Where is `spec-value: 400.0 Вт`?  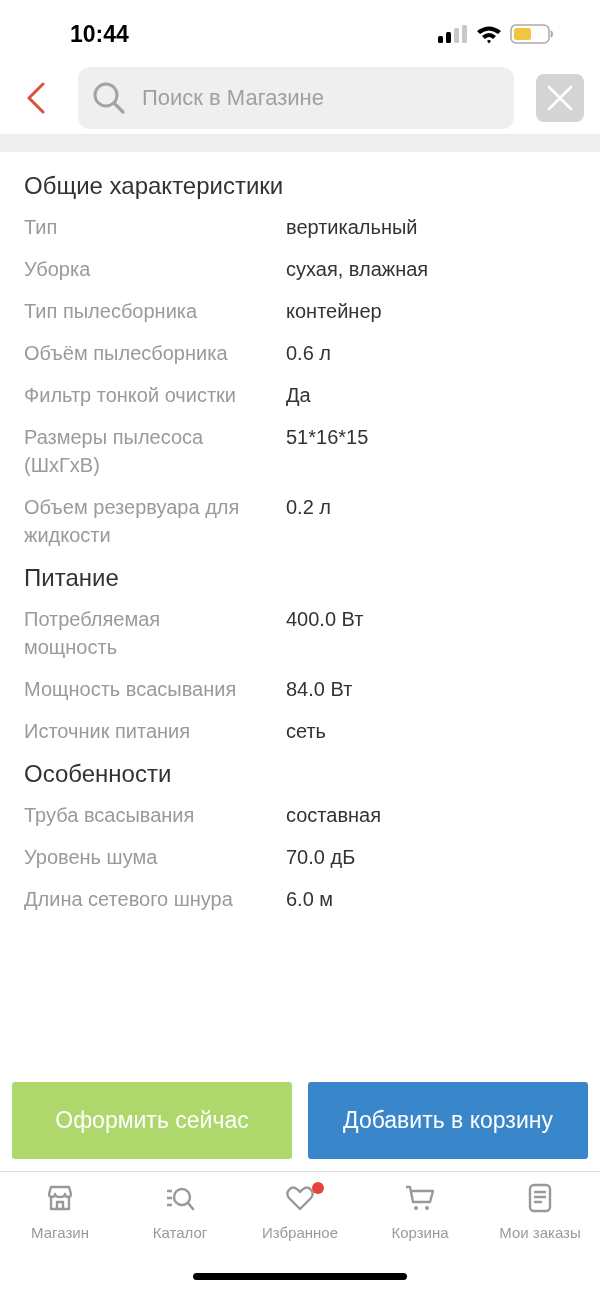
spec-value: 400.0 Вт is located at coordinates (325, 619).